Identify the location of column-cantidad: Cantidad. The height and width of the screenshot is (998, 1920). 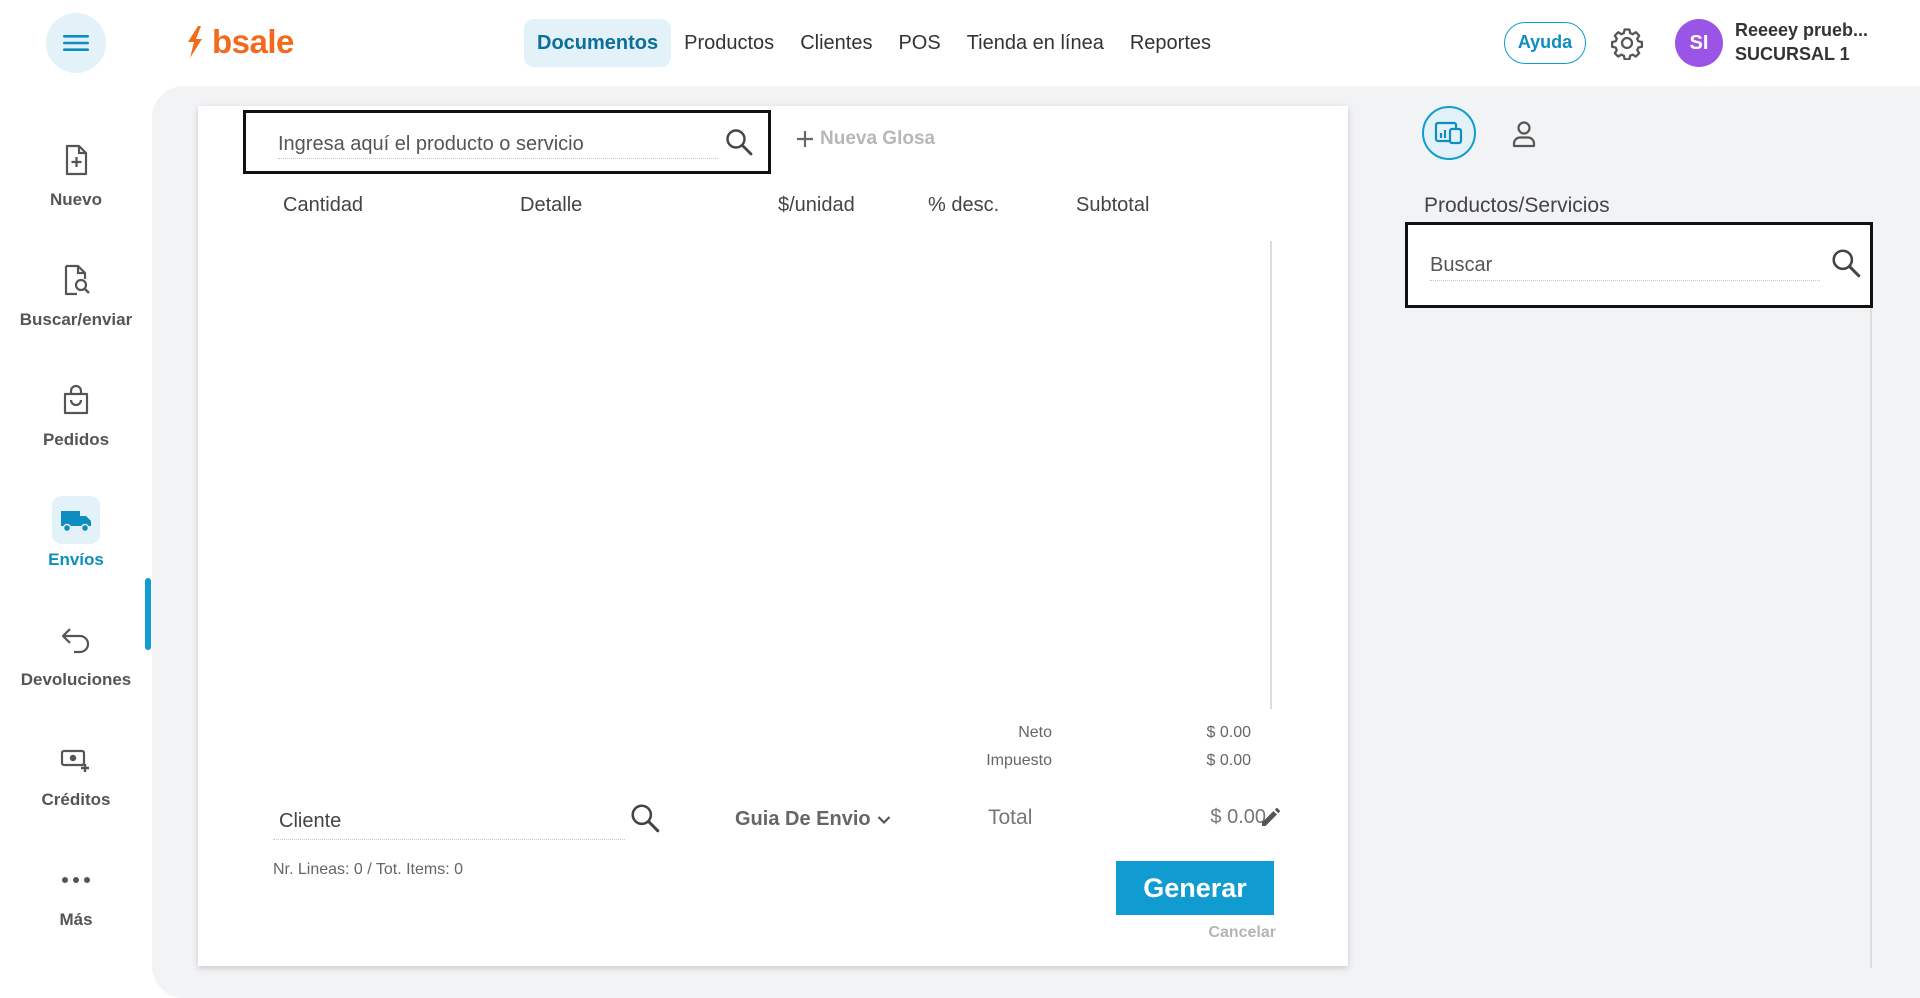
(323, 205).